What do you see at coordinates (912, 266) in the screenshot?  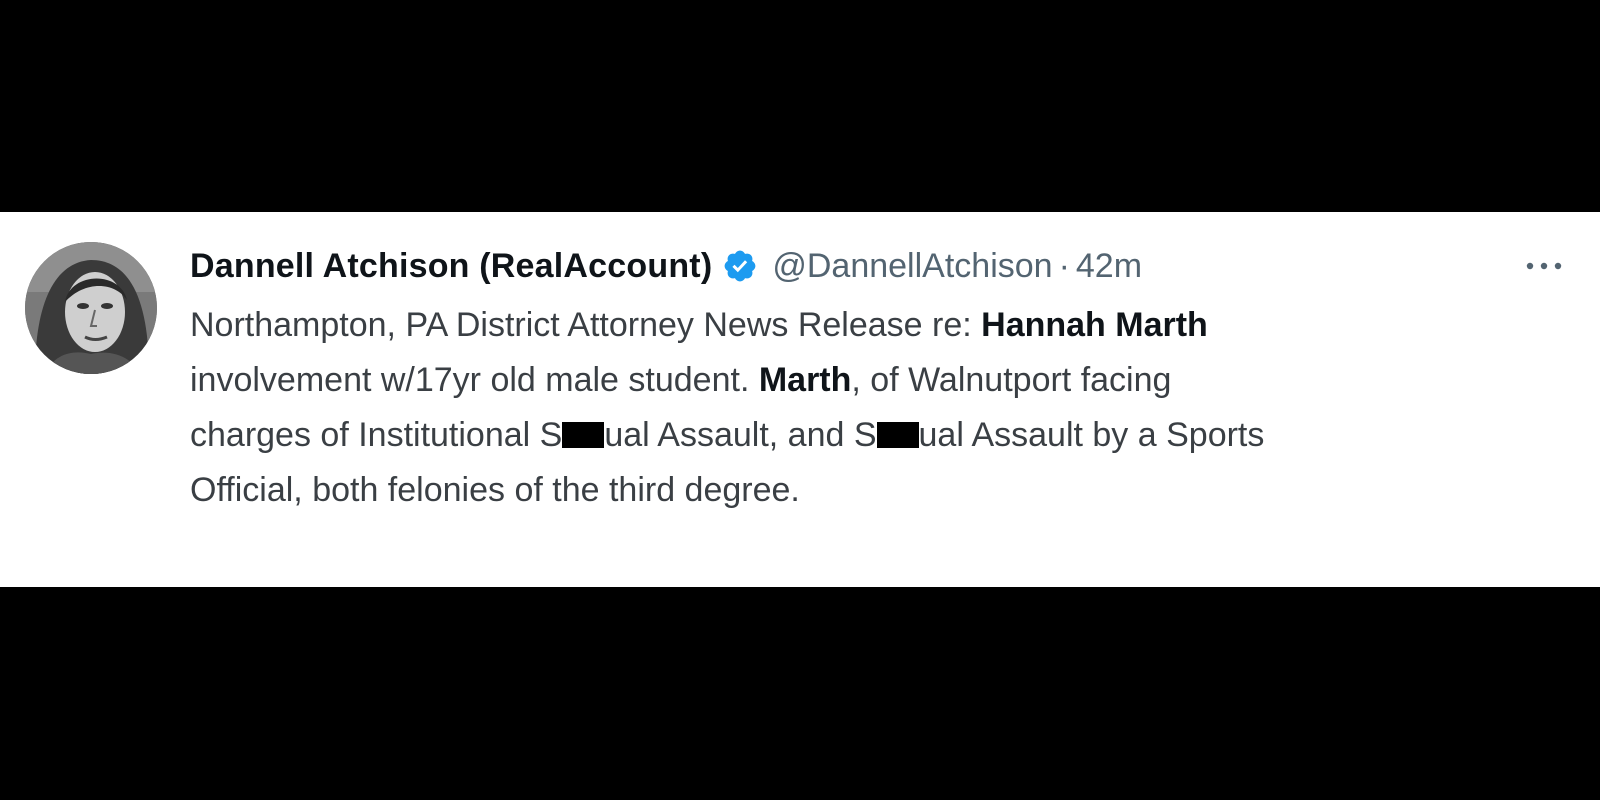 I see `user-handle: @DannellAtchison` at bounding box center [912, 266].